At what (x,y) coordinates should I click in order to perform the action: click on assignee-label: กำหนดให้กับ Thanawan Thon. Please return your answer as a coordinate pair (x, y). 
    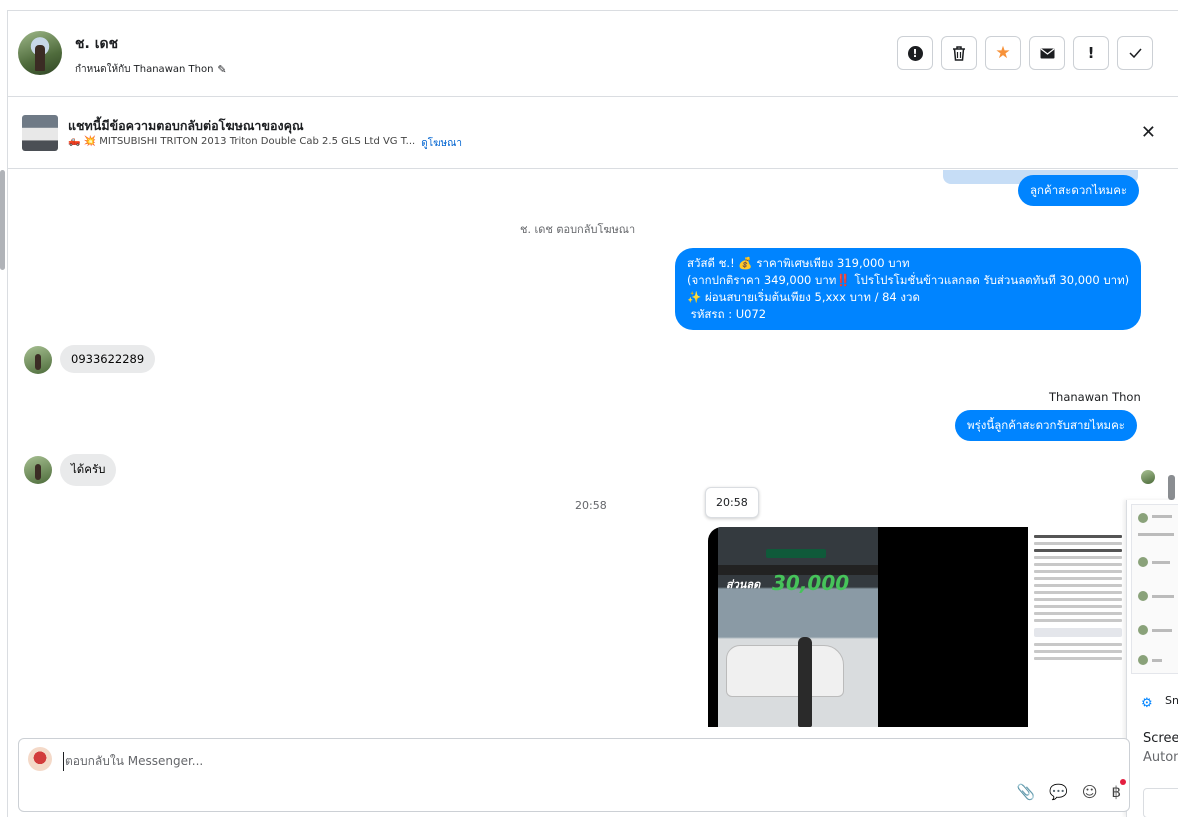
    Looking at the image, I should click on (144, 69).